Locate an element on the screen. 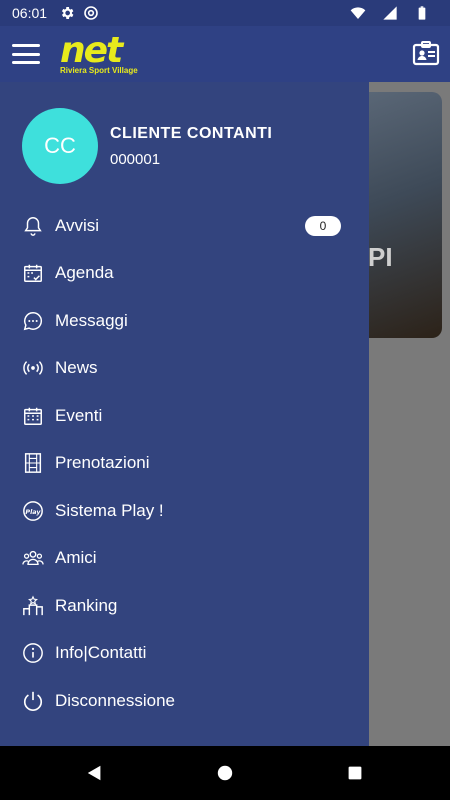  group-icon is located at coordinates (33, 558).